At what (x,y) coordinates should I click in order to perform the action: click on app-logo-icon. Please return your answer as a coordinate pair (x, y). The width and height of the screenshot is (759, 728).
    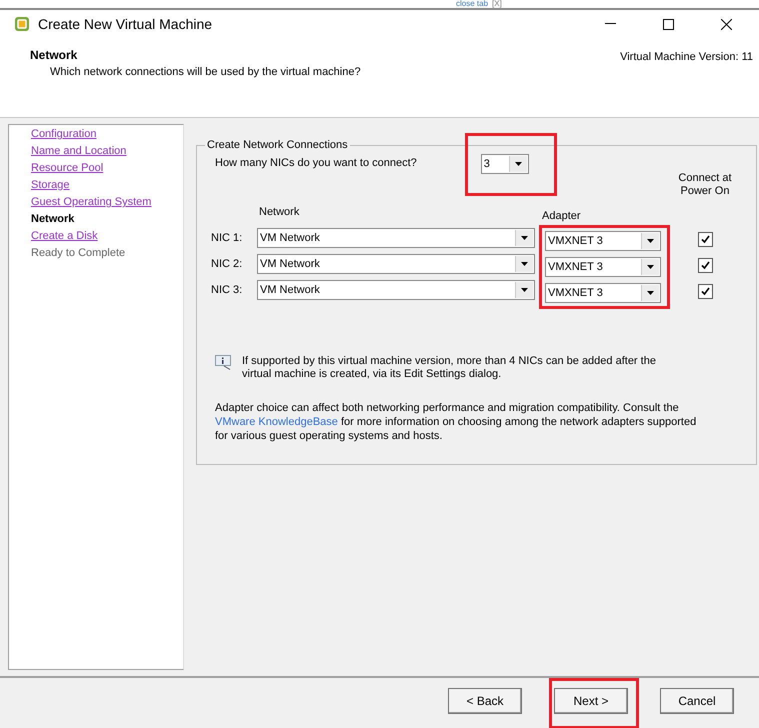
    Looking at the image, I should click on (22, 24).